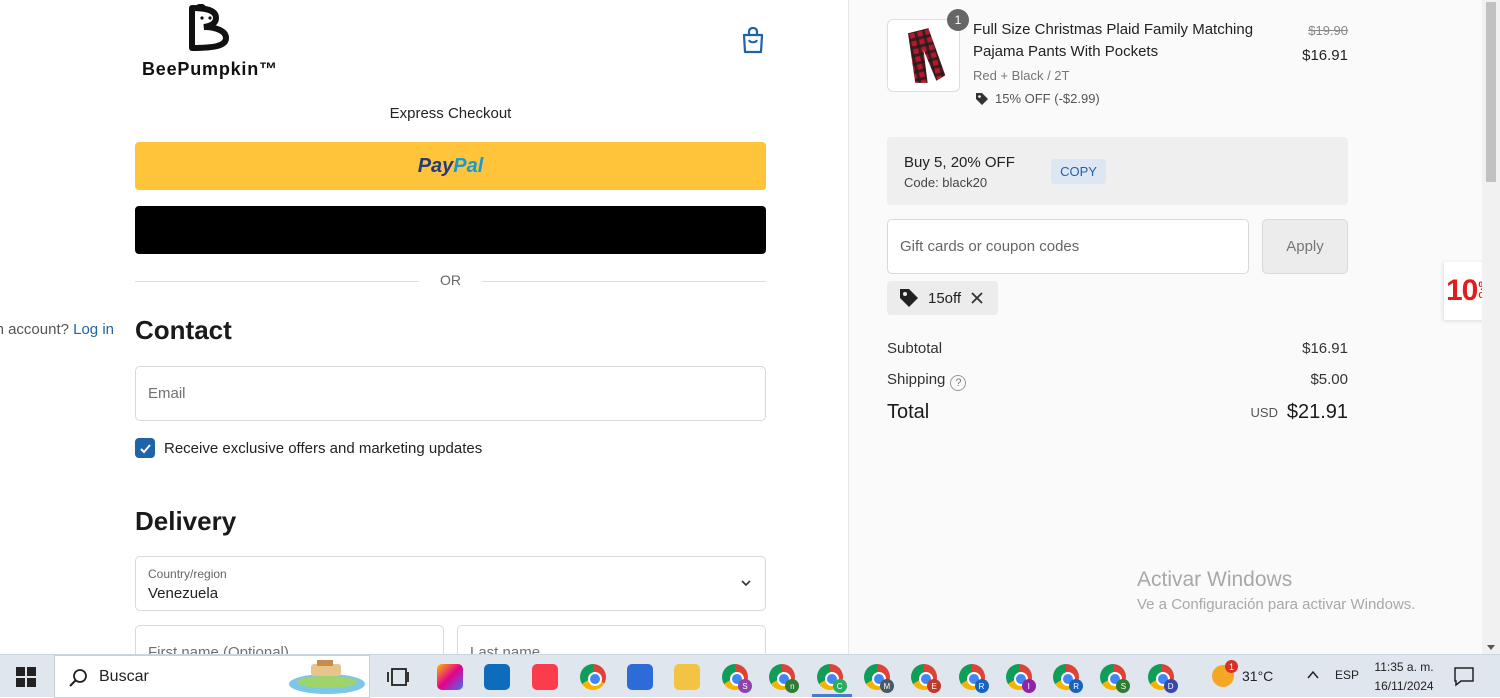  What do you see at coordinates (435, 165) in the screenshot?
I see `paypal-label-pay: Pay` at bounding box center [435, 165].